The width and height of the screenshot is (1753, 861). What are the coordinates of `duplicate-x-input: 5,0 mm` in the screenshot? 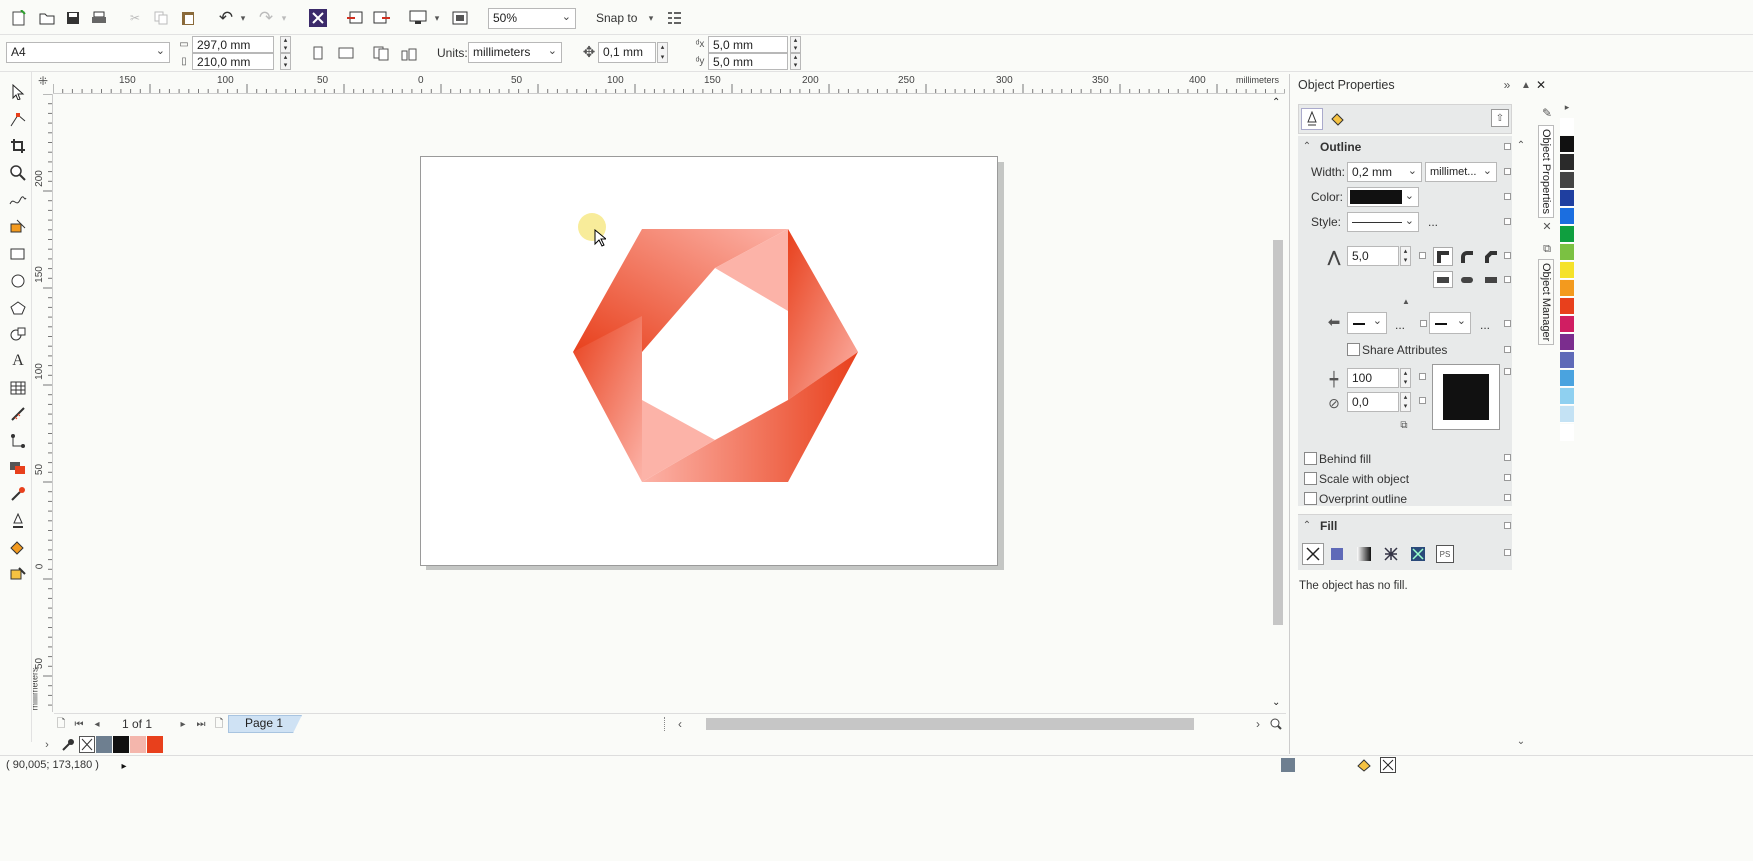 It's located at (748, 44).